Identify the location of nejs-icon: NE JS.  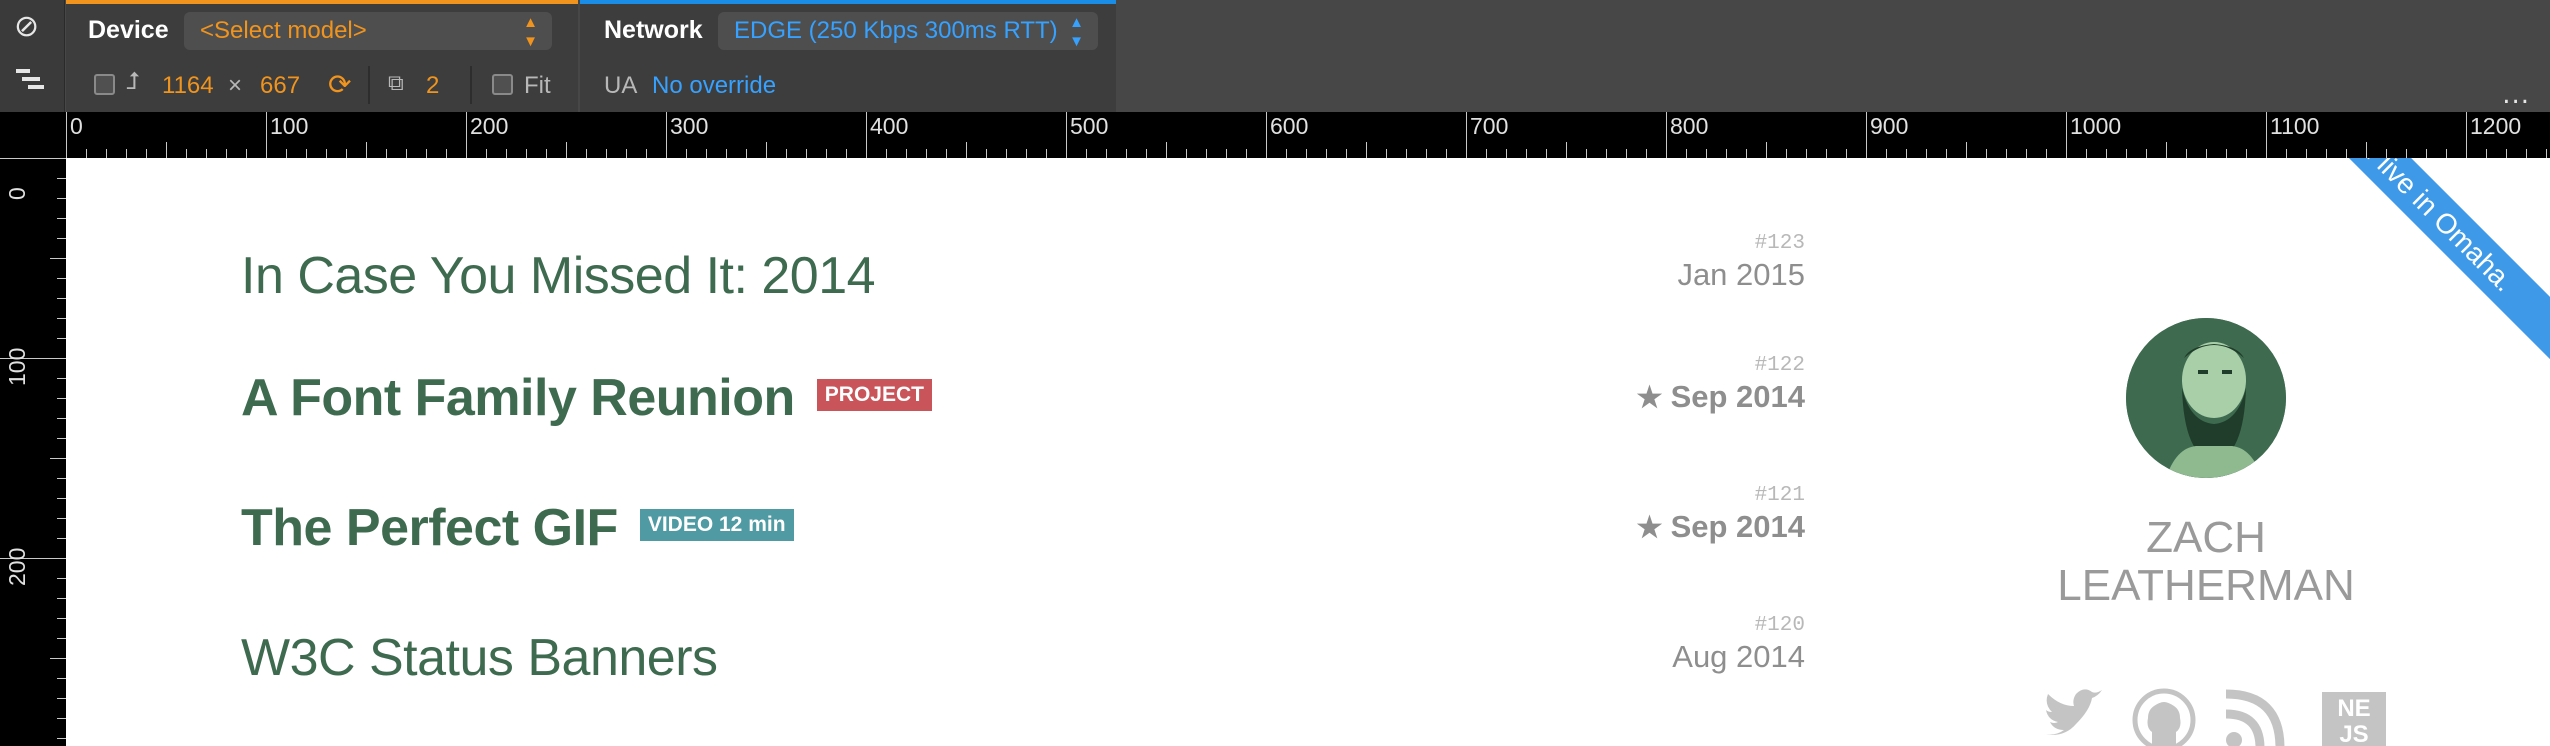
(2354, 719).